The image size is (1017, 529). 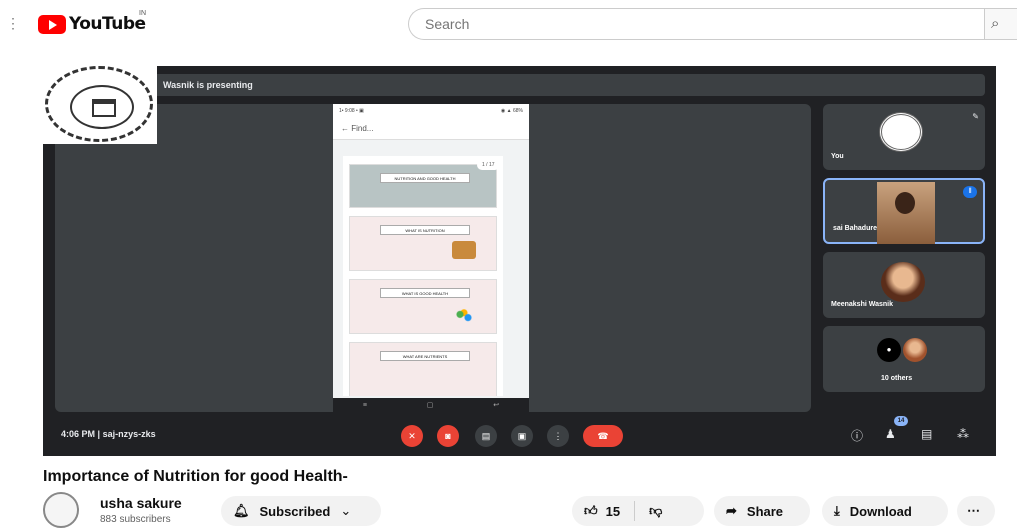 I want to click on like-count: 15, so click(x=613, y=511).